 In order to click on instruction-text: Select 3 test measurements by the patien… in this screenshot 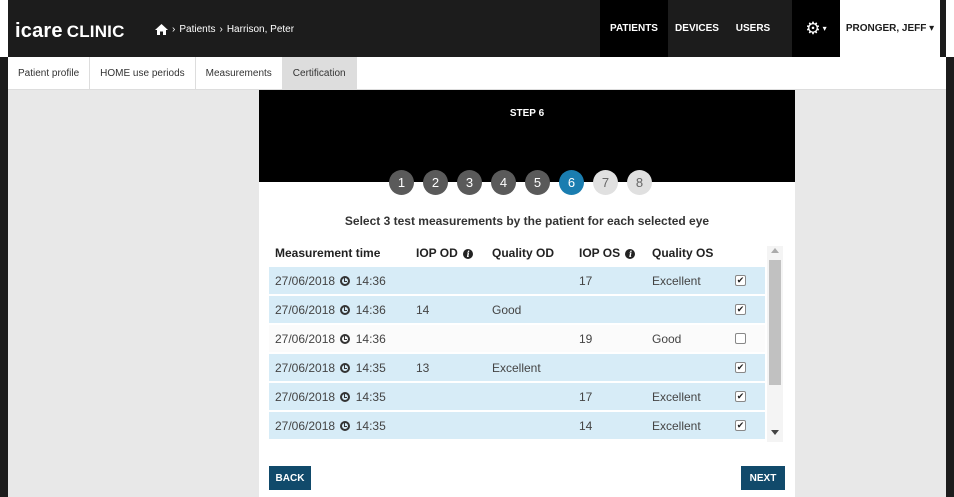, I will do `click(527, 221)`.